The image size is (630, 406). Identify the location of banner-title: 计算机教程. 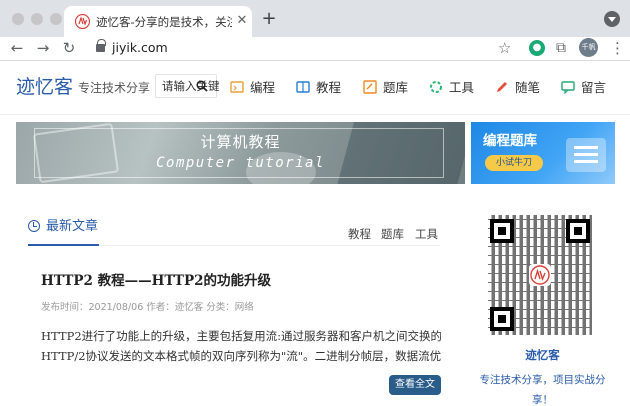
(240, 142).